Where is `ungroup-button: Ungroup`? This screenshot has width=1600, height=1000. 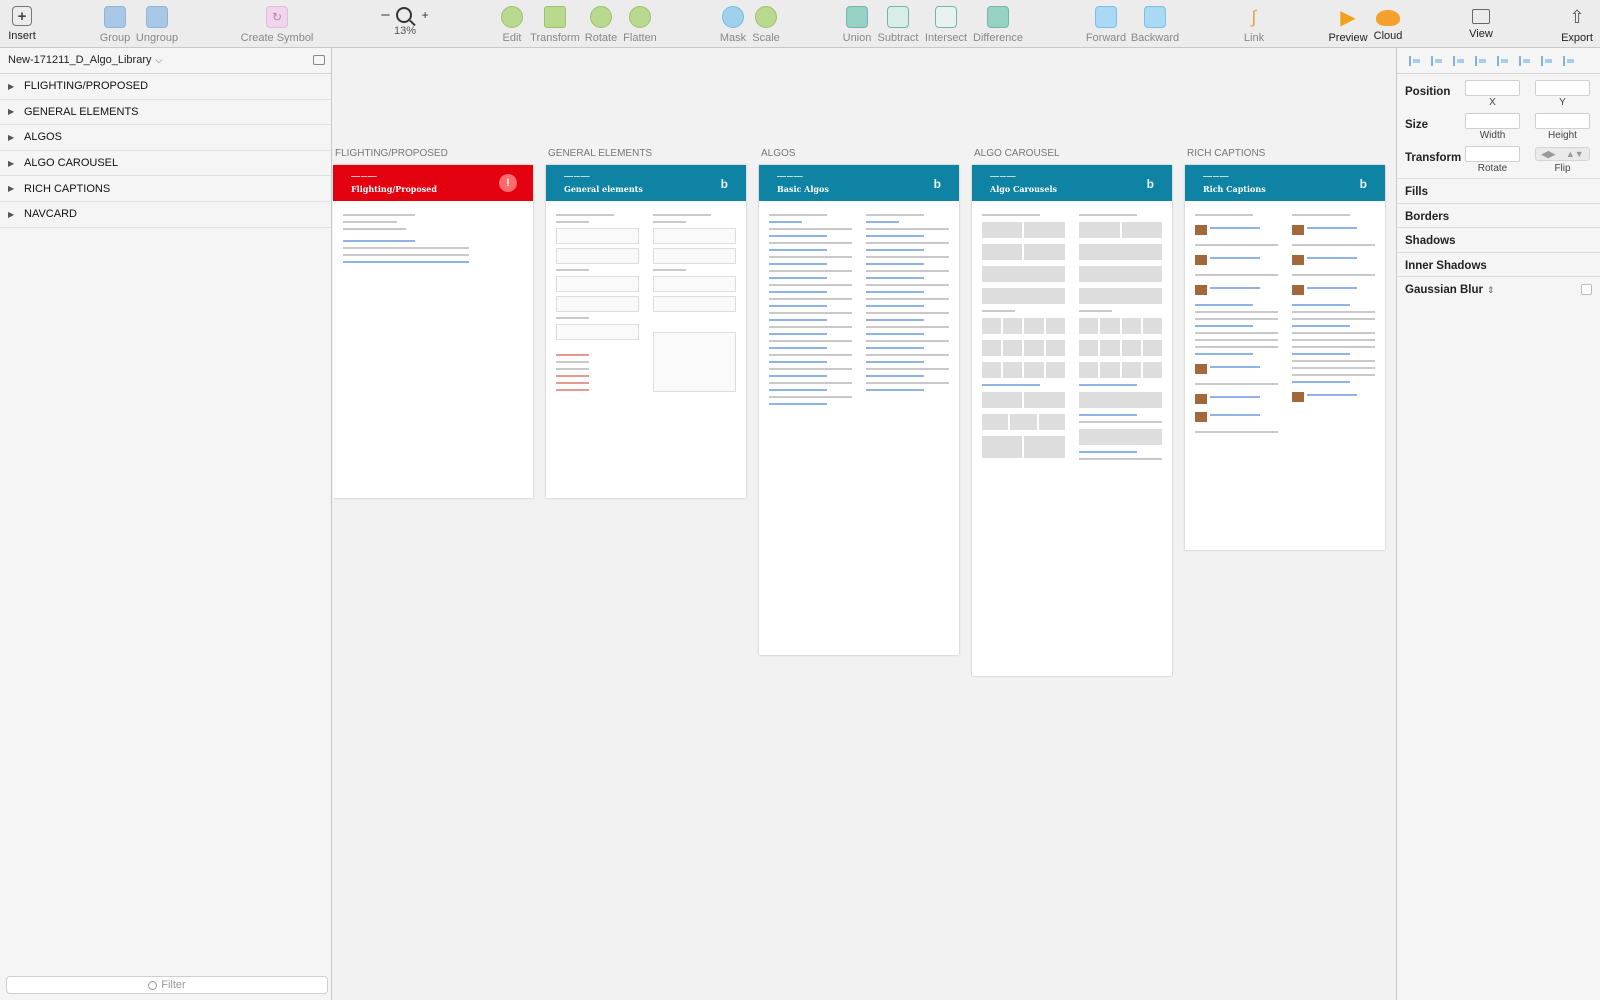 ungroup-button: Ungroup is located at coordinates (157, 25).